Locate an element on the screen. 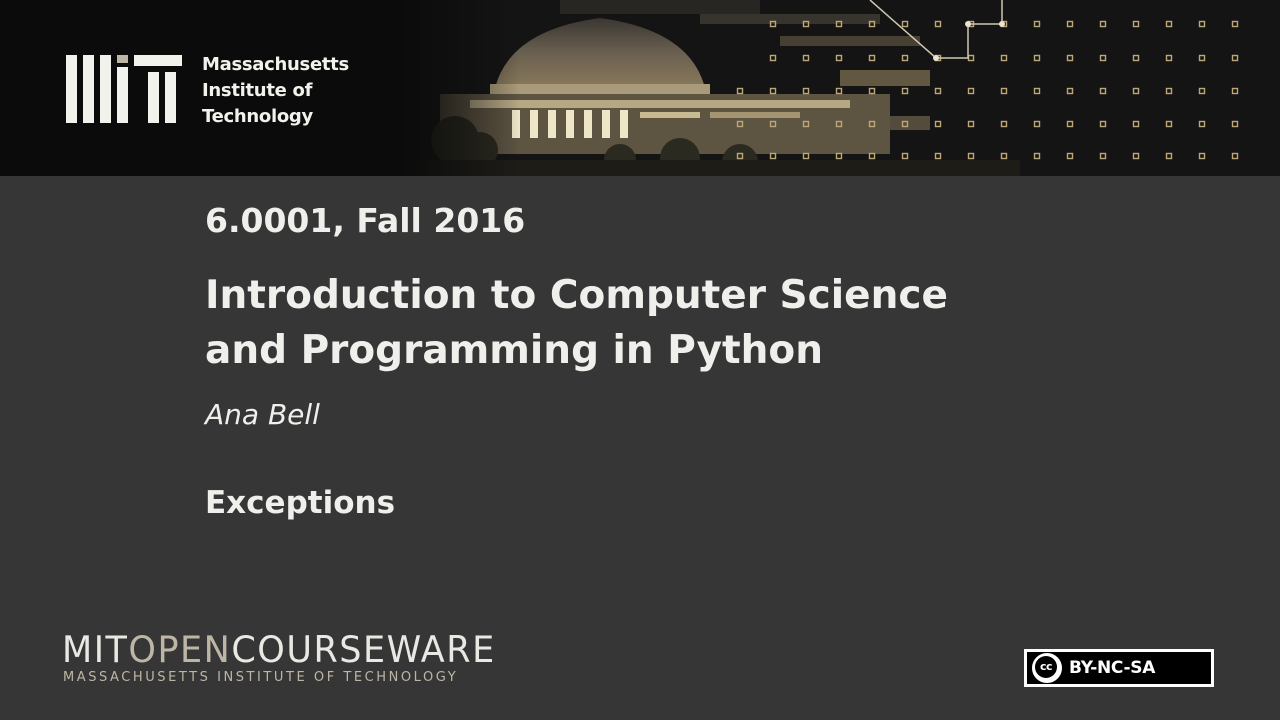 This screenshot has height=720, width=1280. lecture-title: Exceptions is located at coordinates (300, 503).